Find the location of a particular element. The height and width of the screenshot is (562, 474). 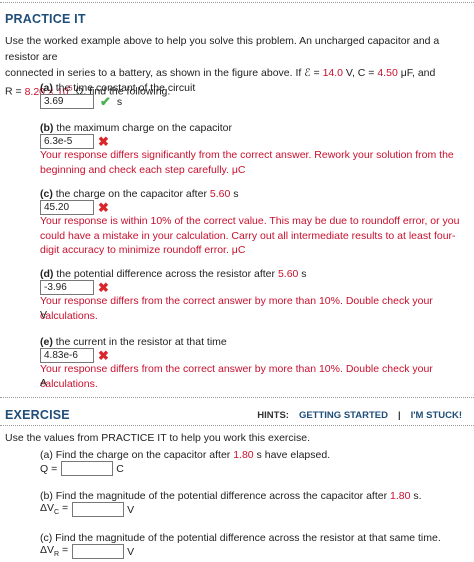

part-e-answer-input: 4.83e-6 is located at coordinates (67, 355).